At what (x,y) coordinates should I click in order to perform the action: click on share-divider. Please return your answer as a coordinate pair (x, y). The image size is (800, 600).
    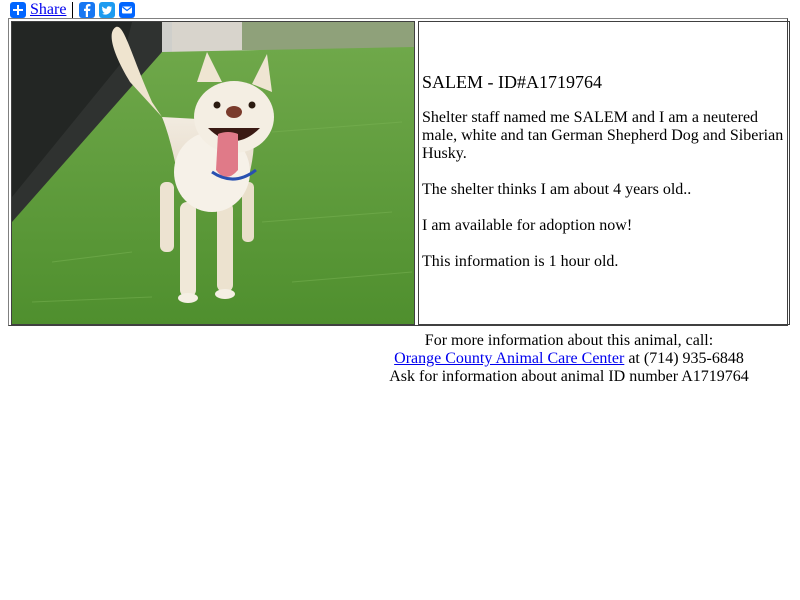
    Looking at the image, I should click on (73, 10).